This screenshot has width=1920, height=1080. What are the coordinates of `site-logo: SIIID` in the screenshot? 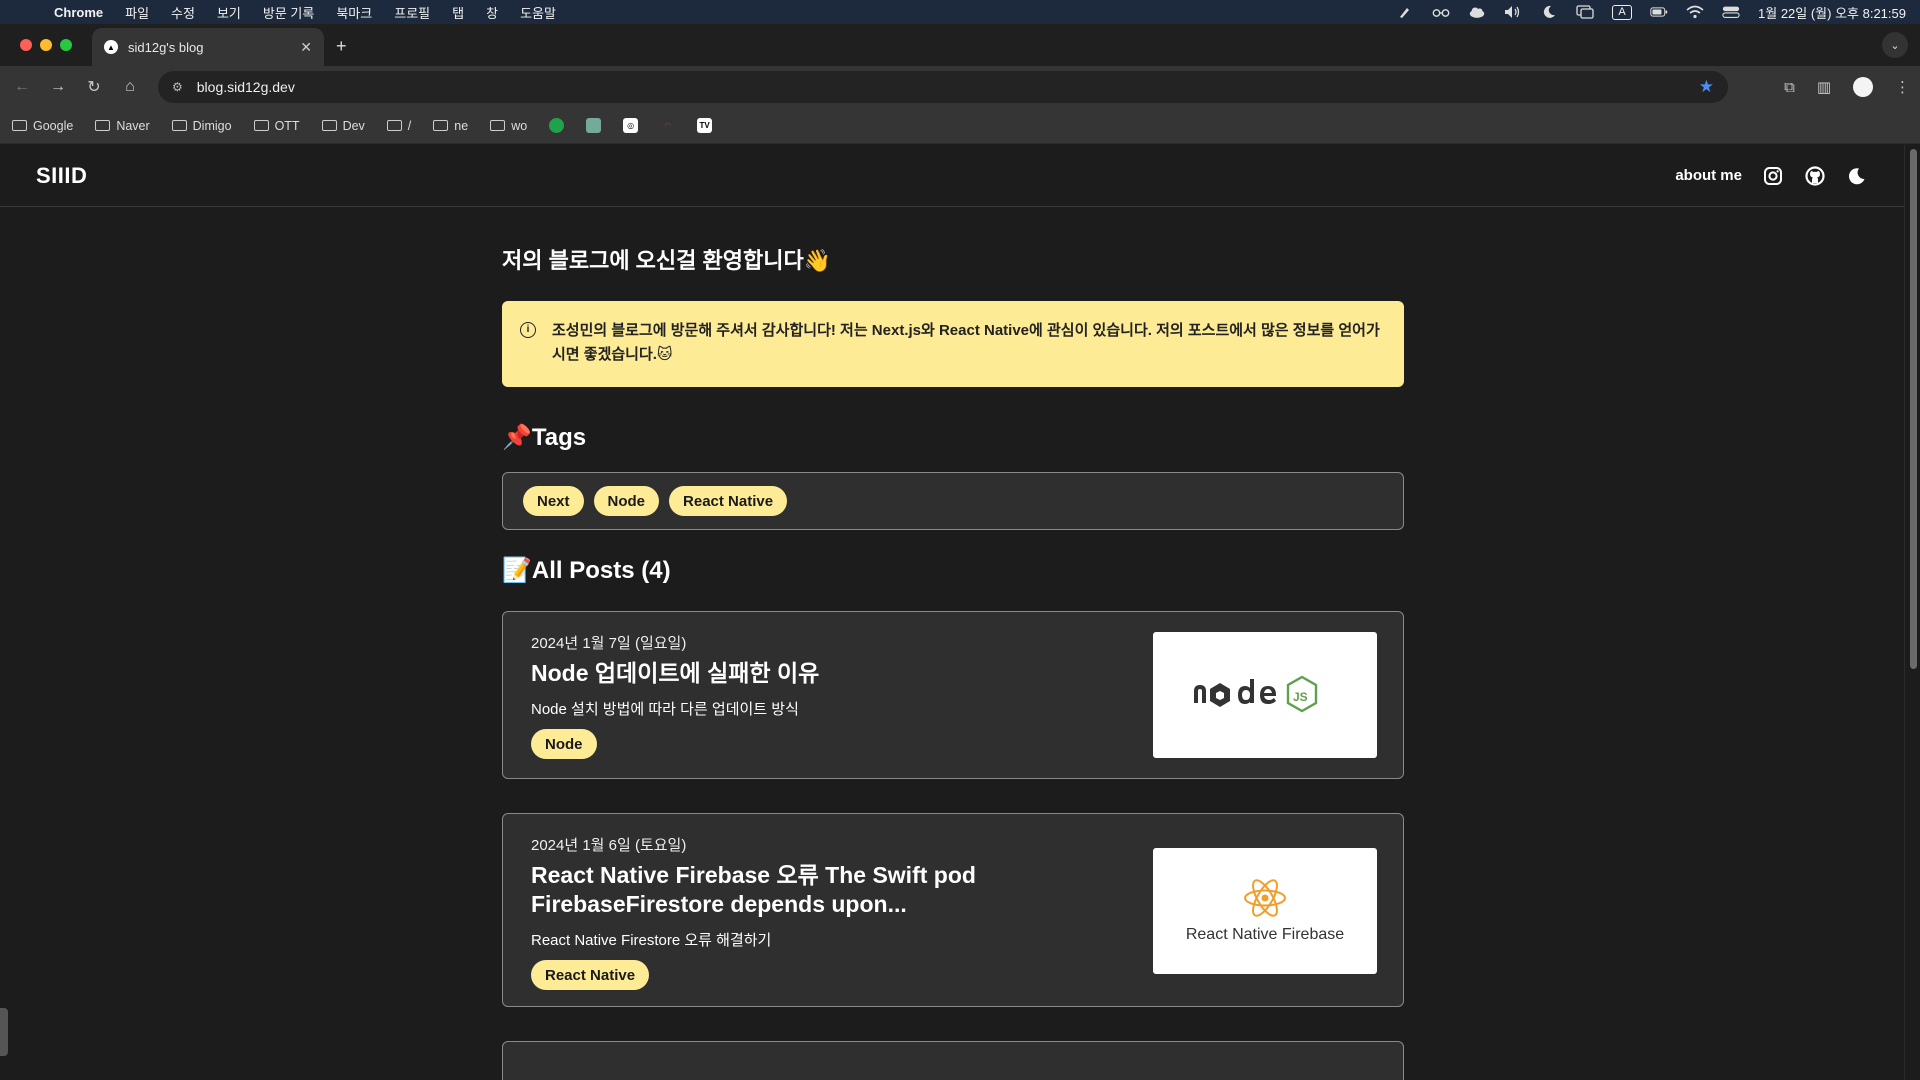 It's located at (61, 176).